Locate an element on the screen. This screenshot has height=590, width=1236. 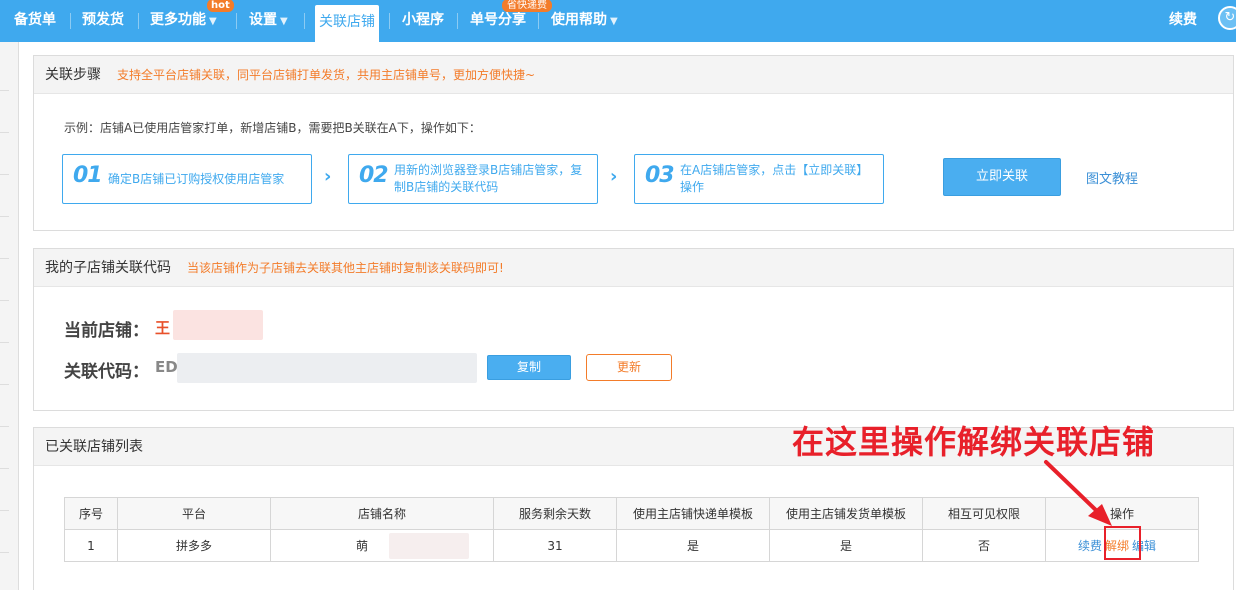
step-number: 02 is located at coordinates (374, 175).